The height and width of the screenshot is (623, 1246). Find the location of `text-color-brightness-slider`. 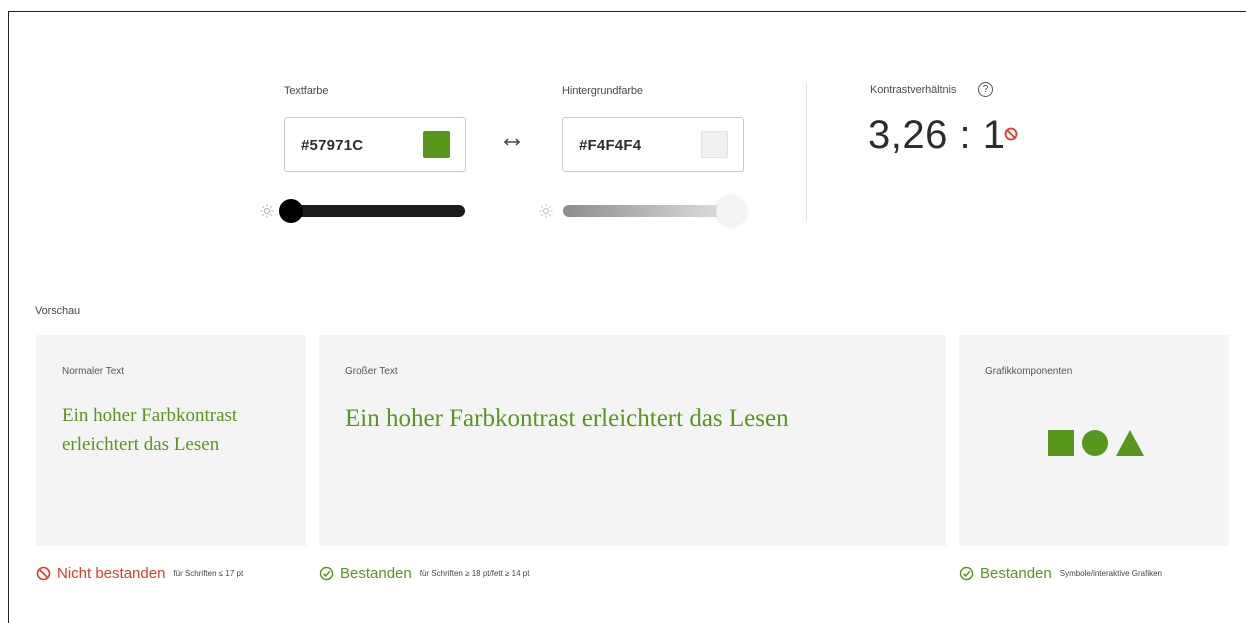

text-color-brightness-slider is located at coordinates (374, 211).